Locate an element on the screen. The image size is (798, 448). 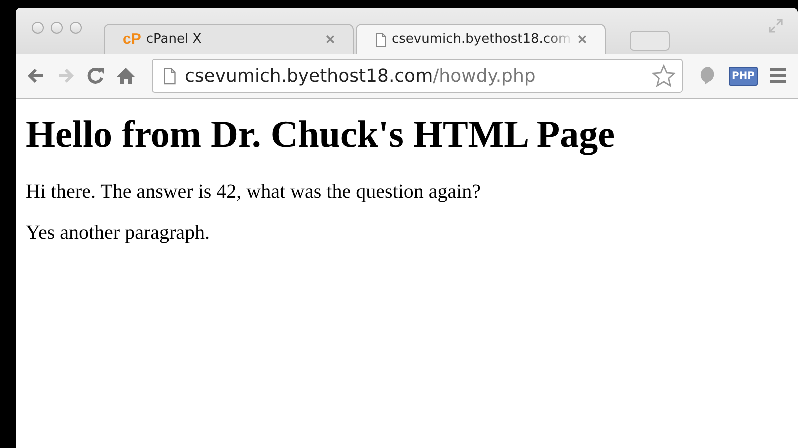
tab-title: csevumich.byethost18.com is located at coordinates (482, 39).